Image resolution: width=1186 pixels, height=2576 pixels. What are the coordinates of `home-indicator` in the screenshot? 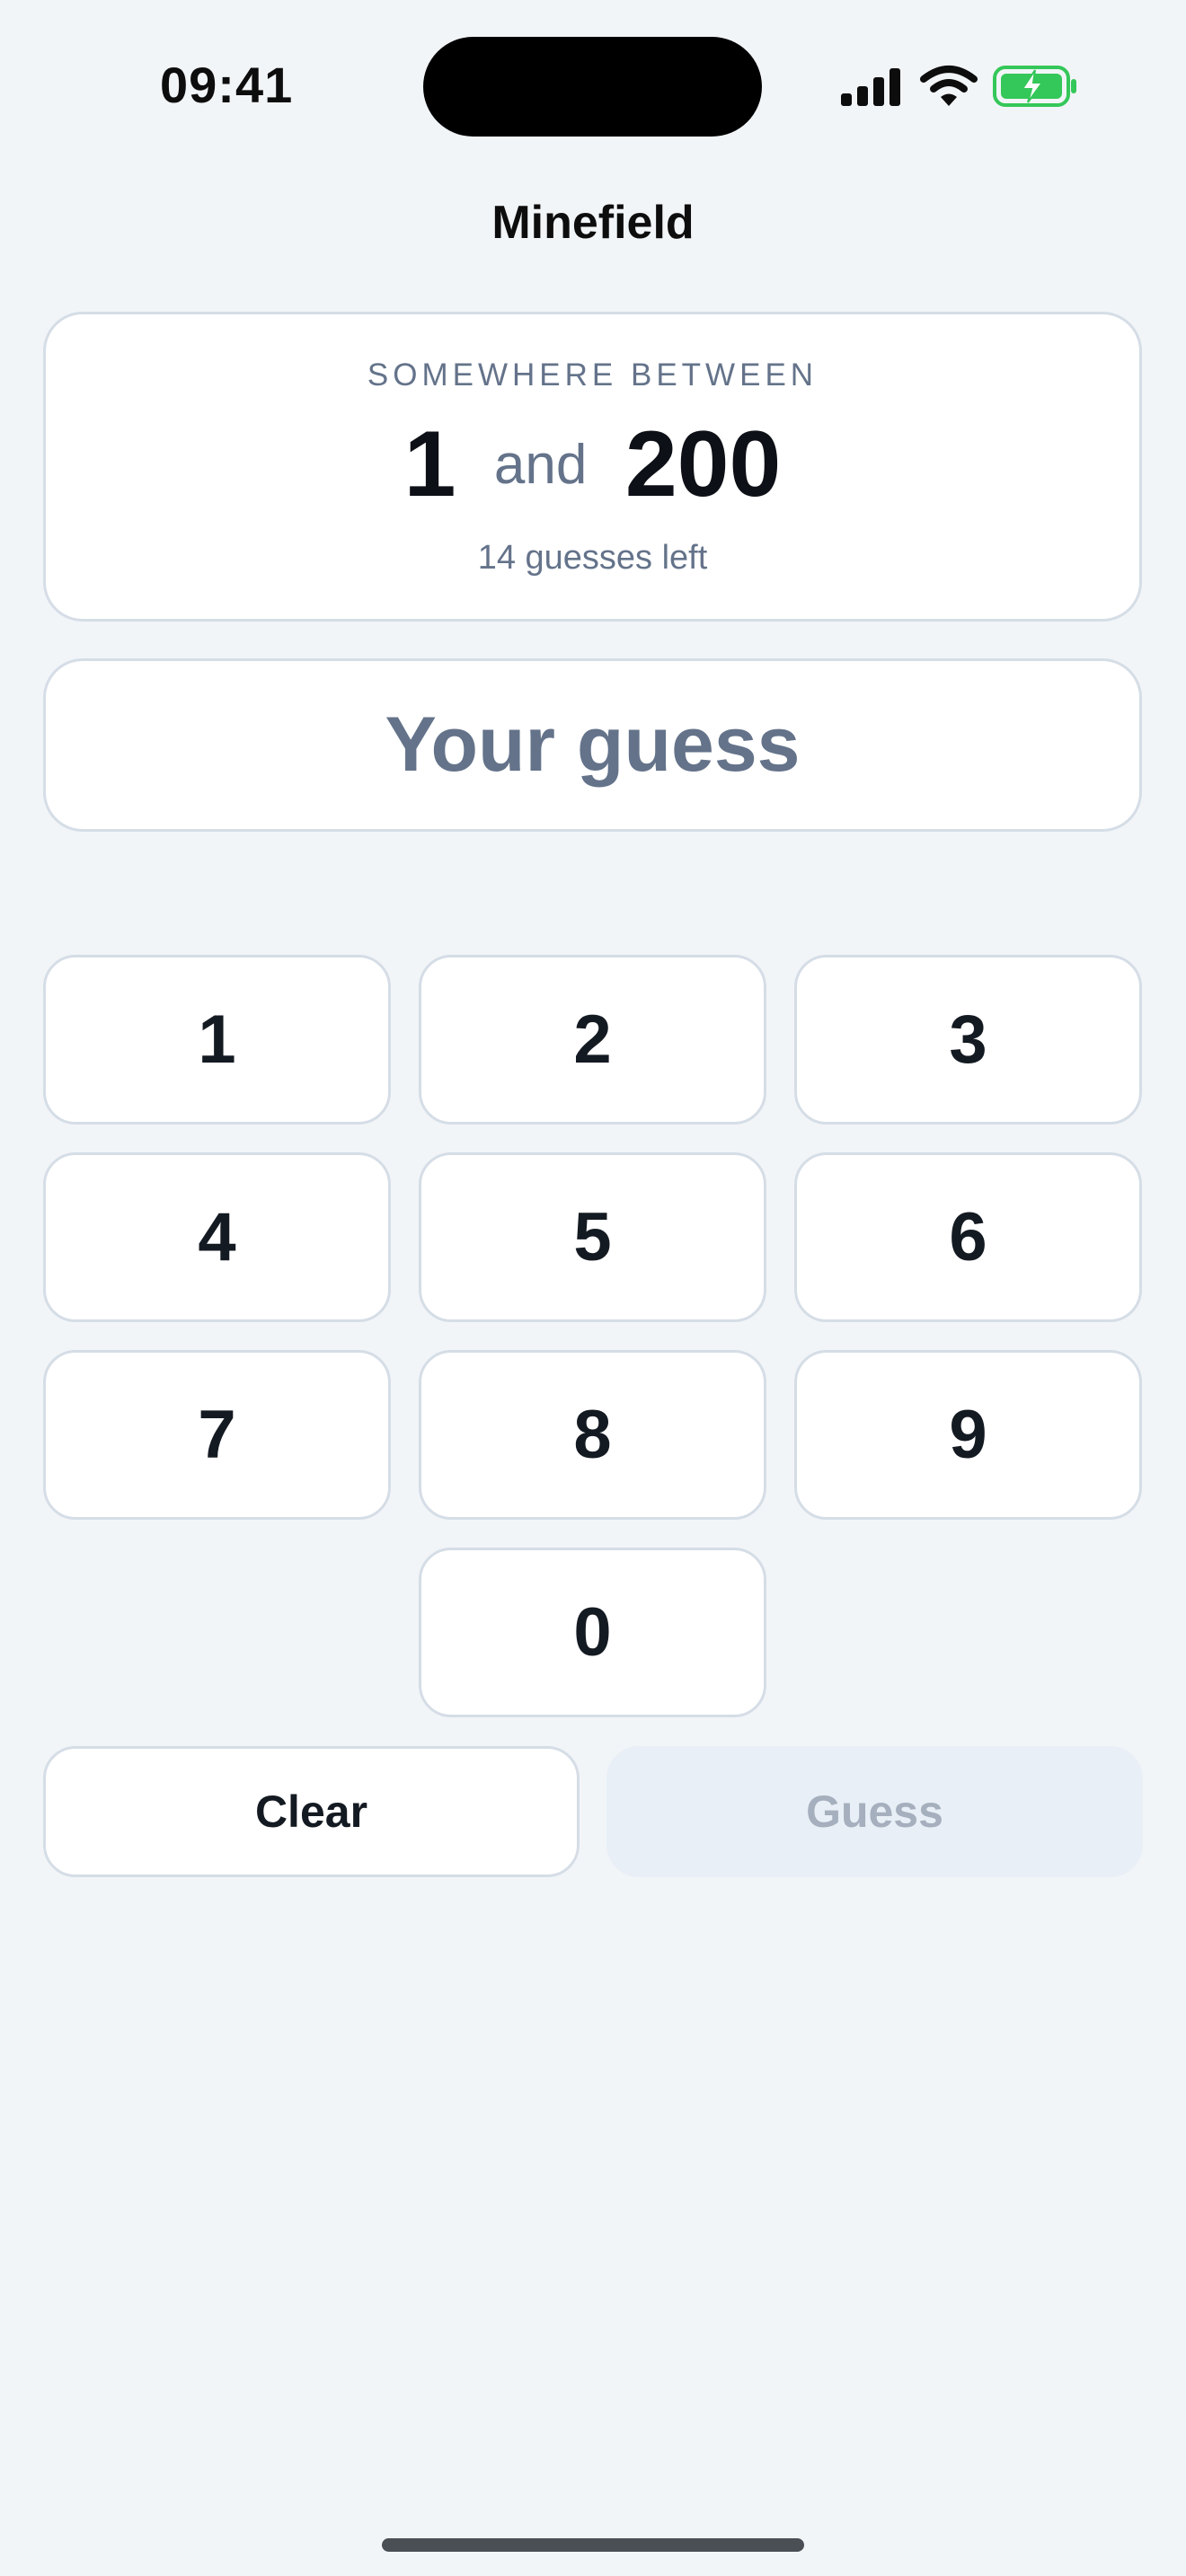 It's located at (593, 2545).